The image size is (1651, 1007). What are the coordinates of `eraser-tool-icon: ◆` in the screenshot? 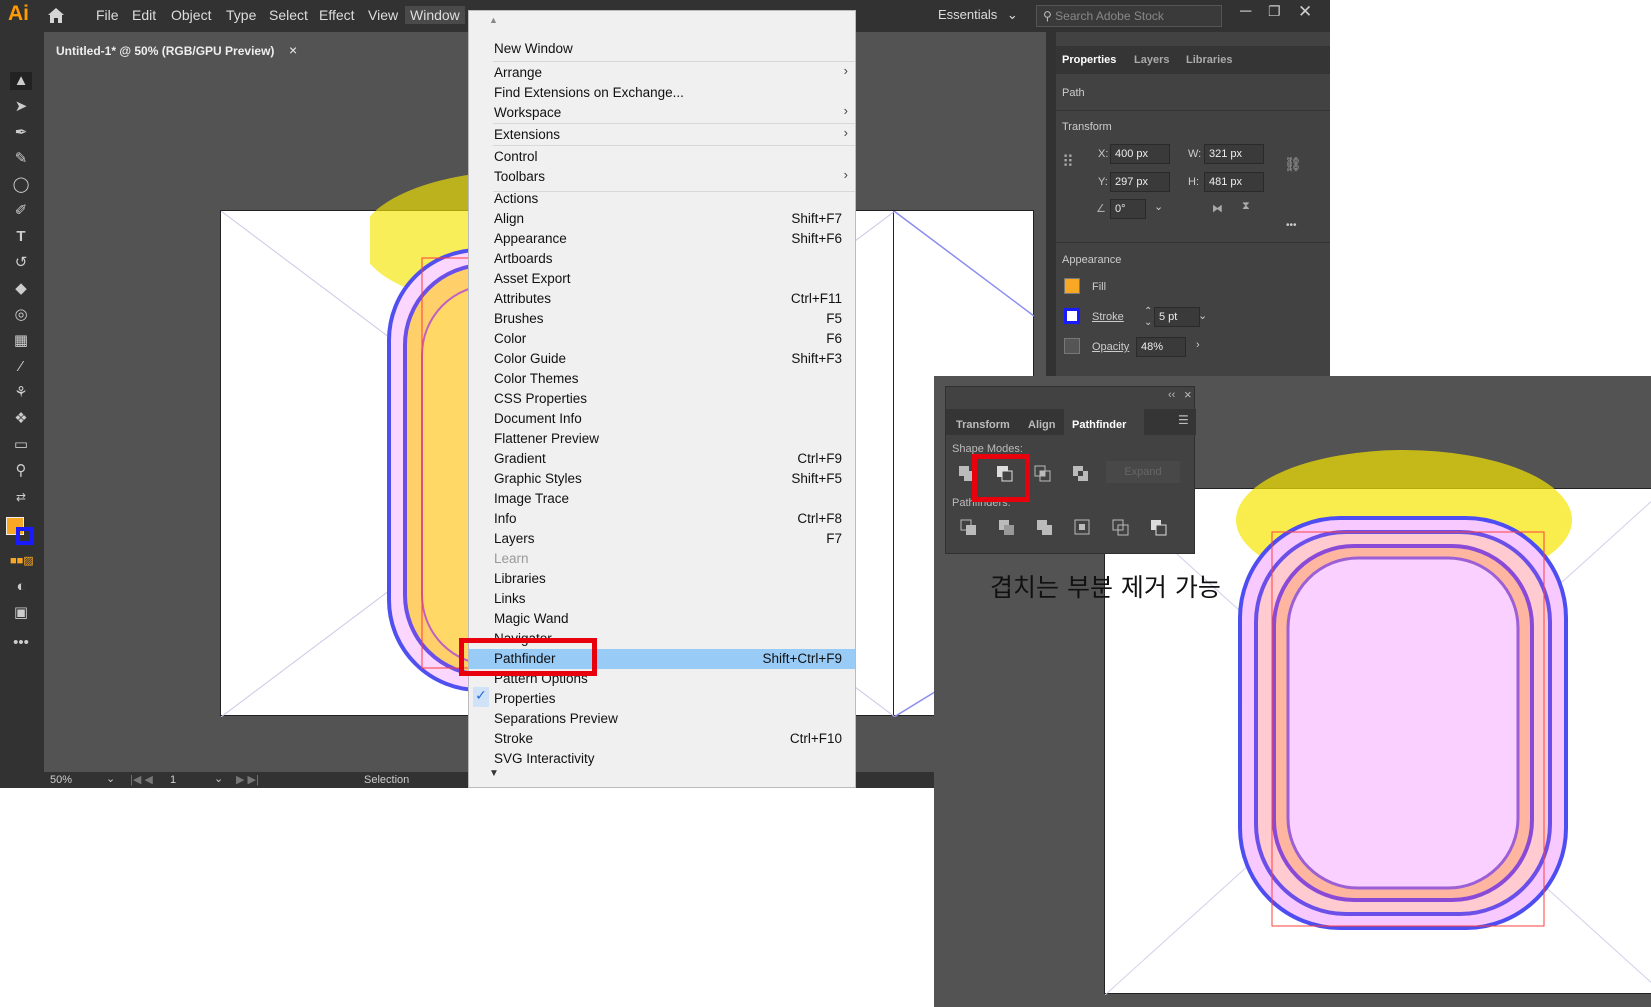 It's located at (21, 289).